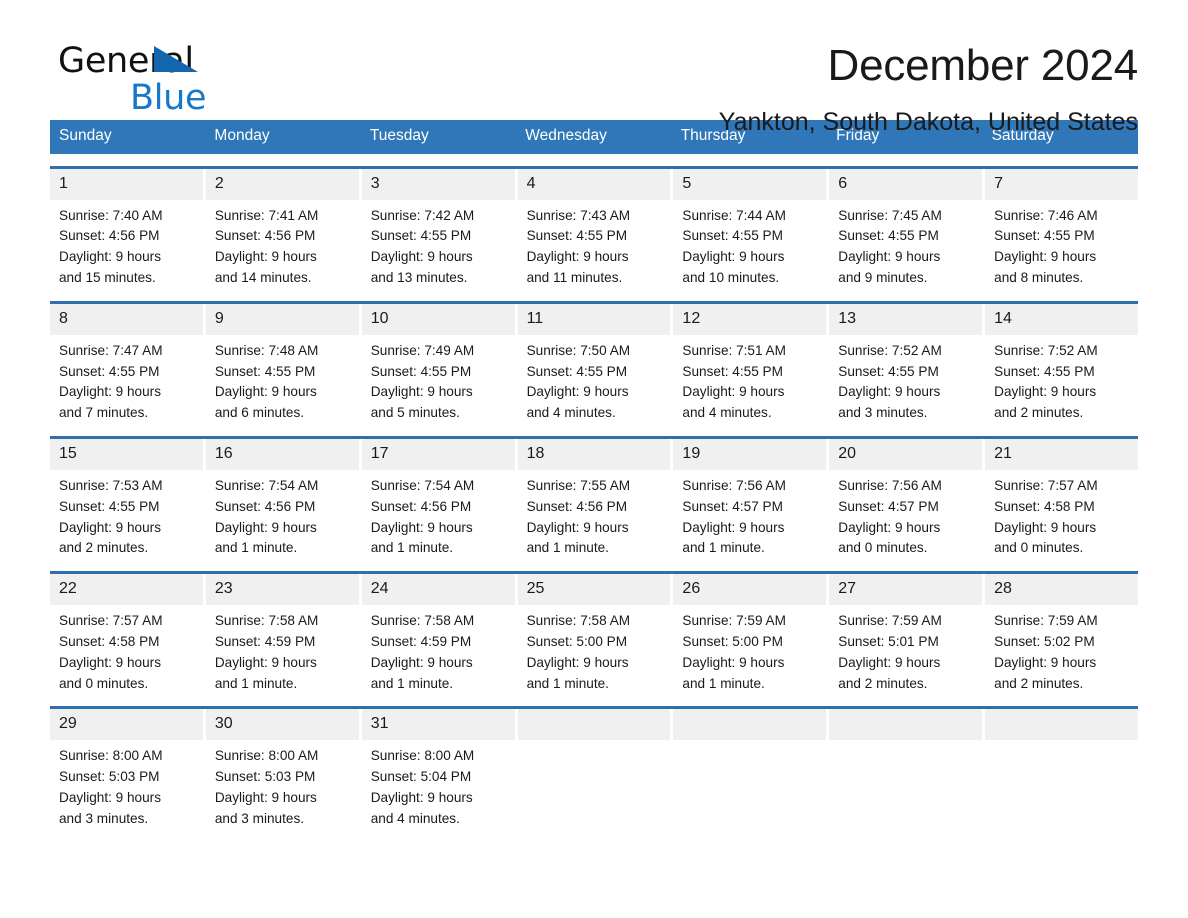  I want to click on day-number: 23, so click(282, 590).